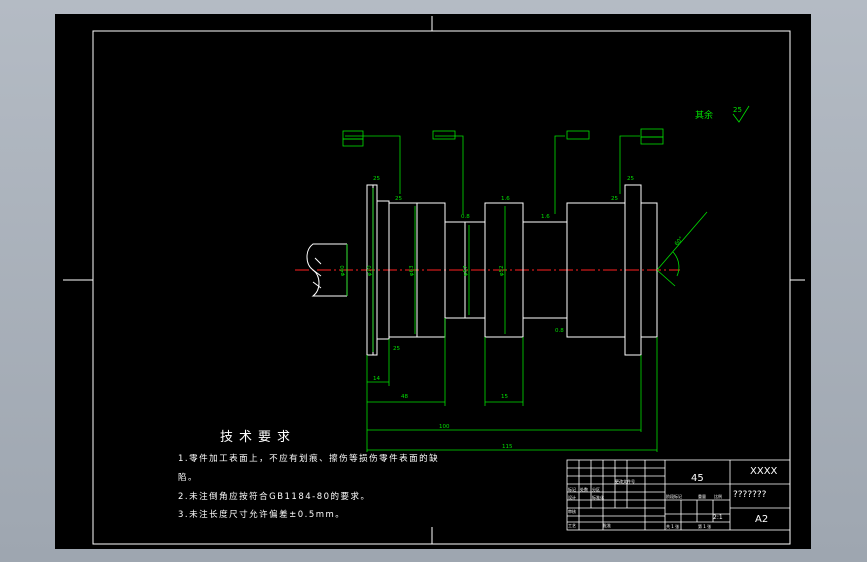 This screenshot has width=867, height=562. I want to click on svg-text: 分区, so click(596, 489).